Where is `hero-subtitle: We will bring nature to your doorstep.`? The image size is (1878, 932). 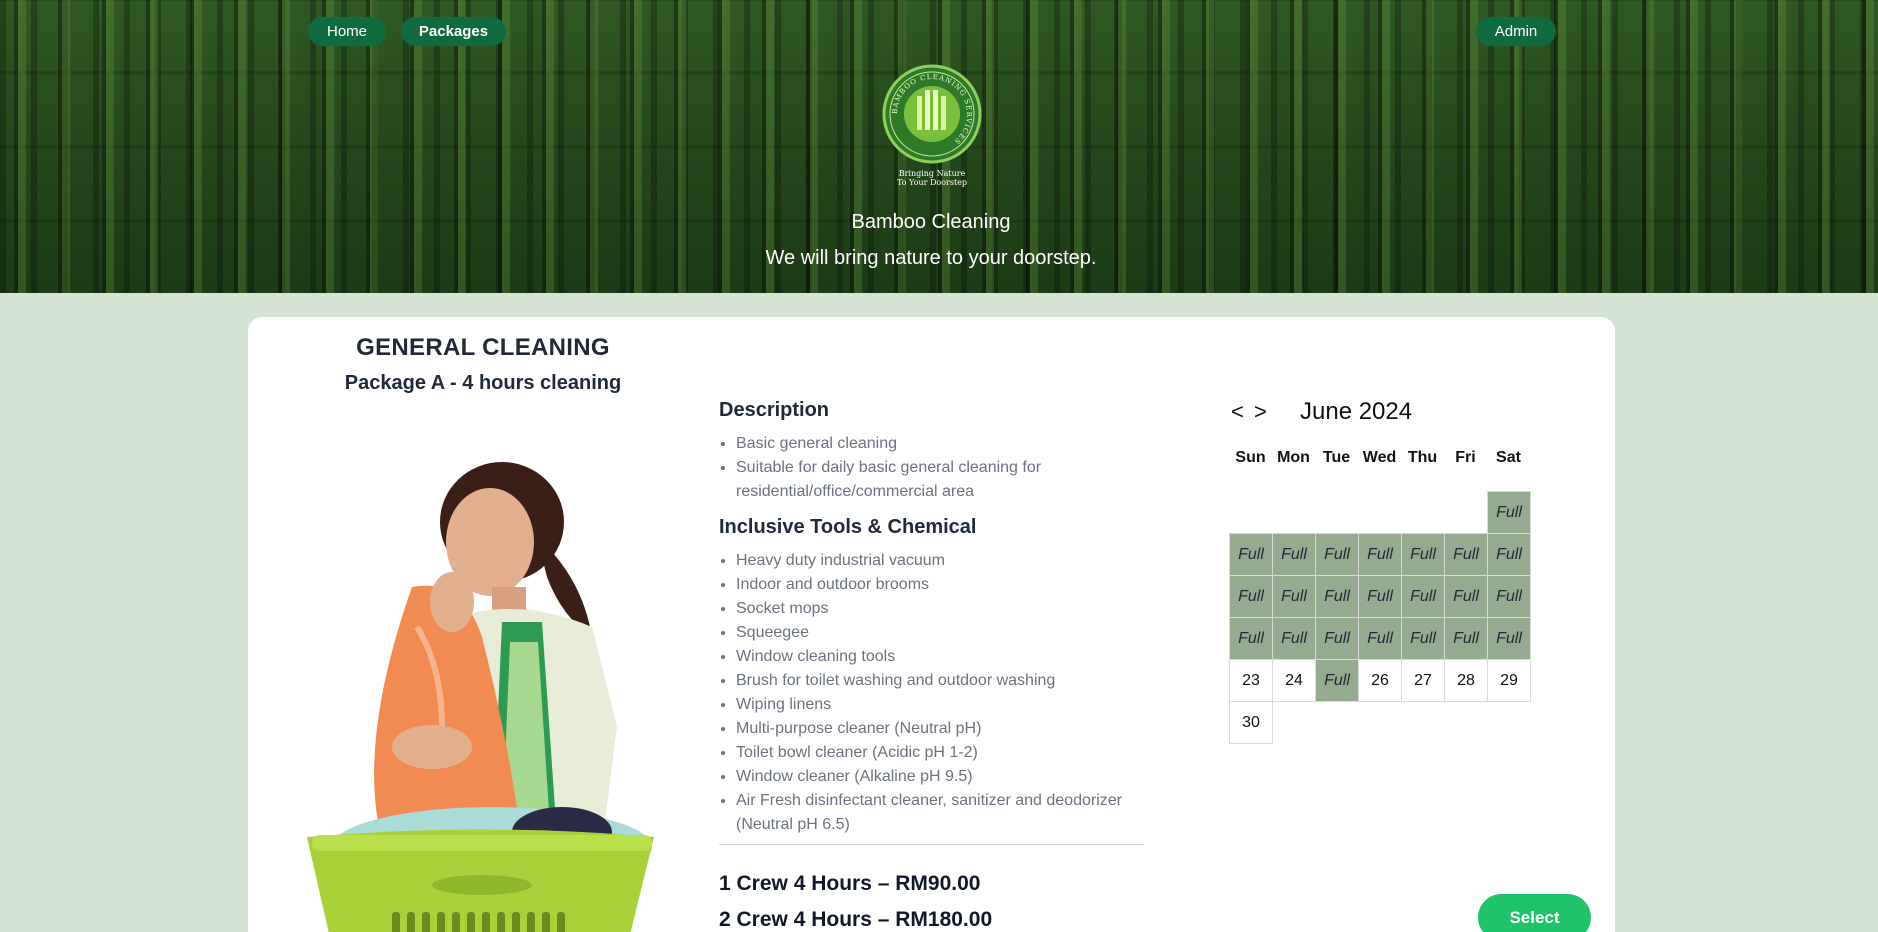 hero-subtitle: We will bring nature to your doorstep. is located at coordinates (931, 258).